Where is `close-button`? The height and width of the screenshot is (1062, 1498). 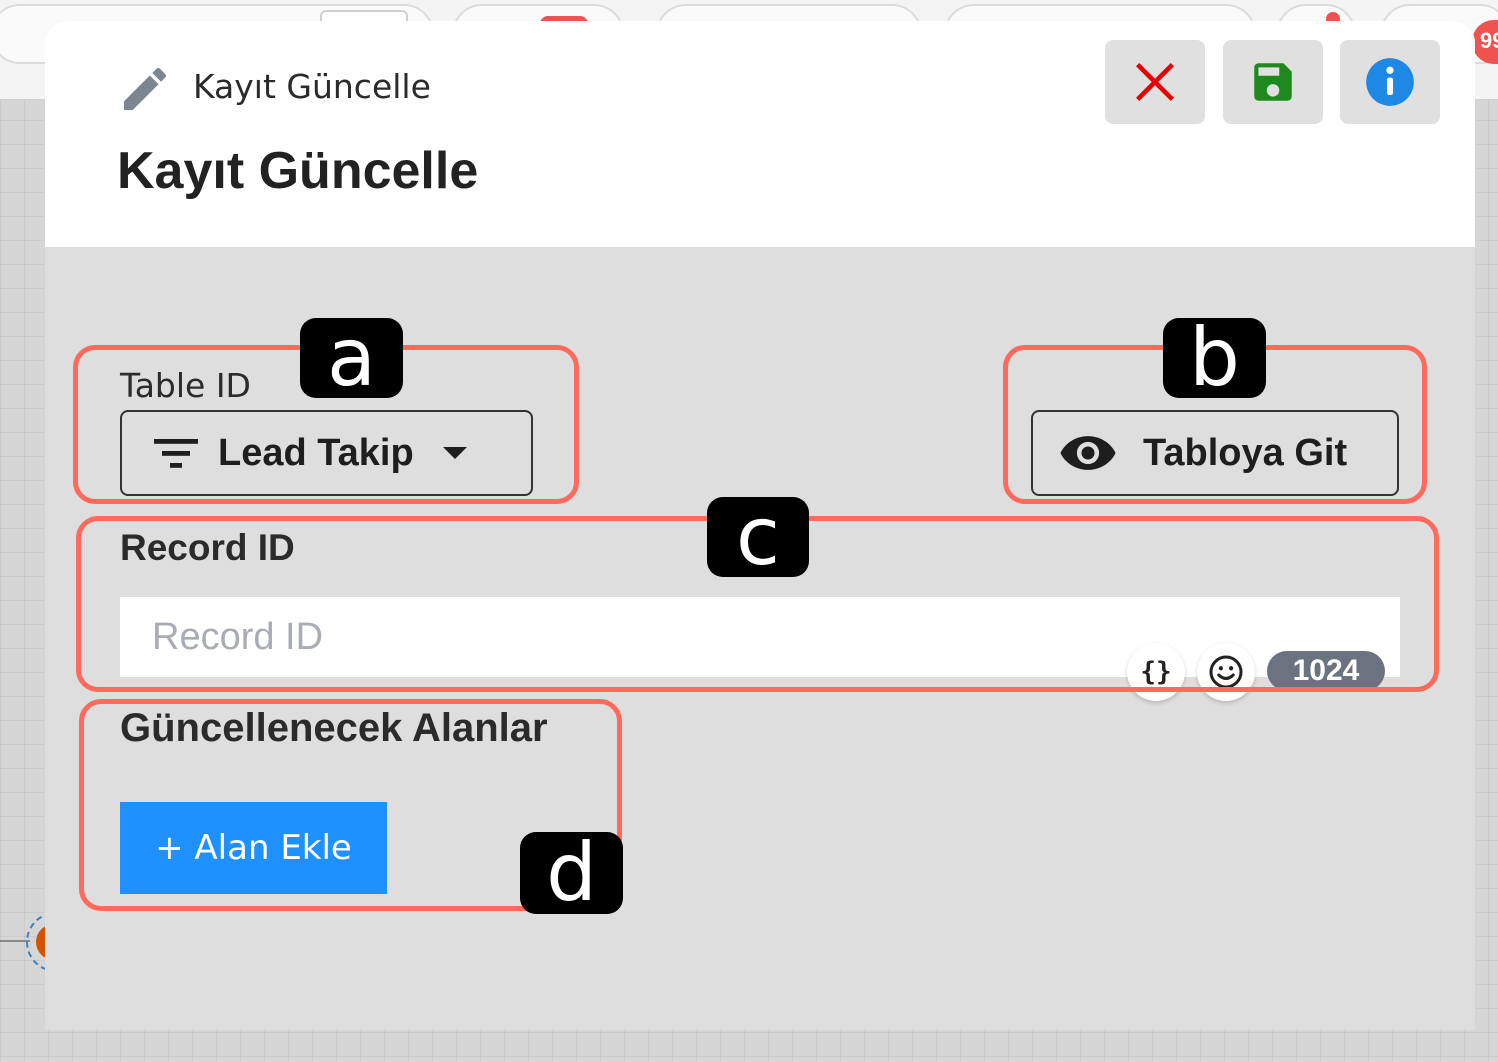
close-button is located at coordinates (1155, 82).